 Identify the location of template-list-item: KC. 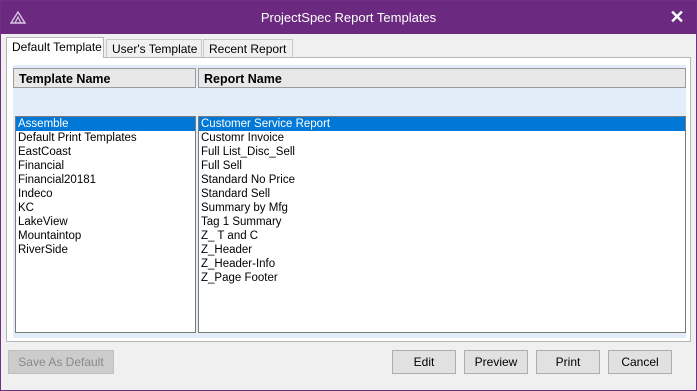
(105, 208).